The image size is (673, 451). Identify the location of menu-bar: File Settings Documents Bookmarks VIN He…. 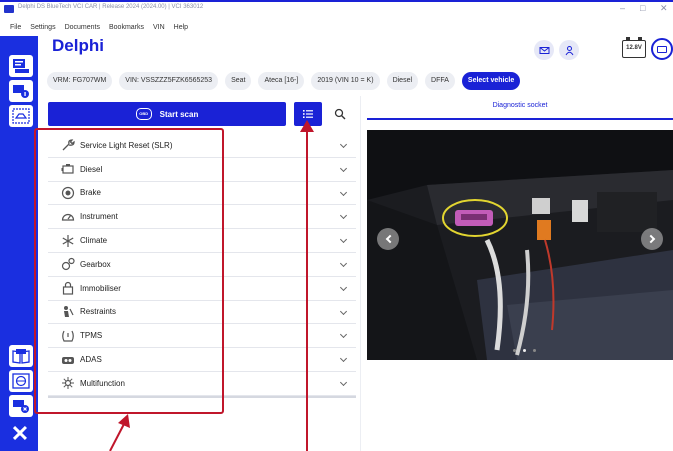
(99, 28).